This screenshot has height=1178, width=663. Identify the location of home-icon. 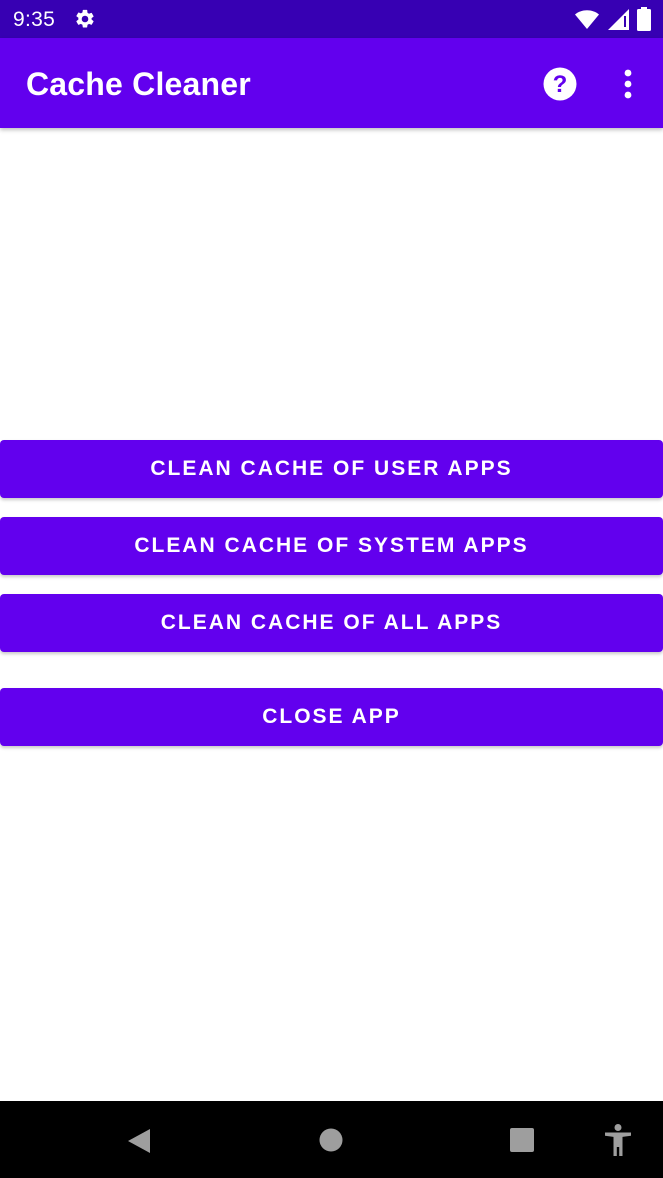
(331, 1140).